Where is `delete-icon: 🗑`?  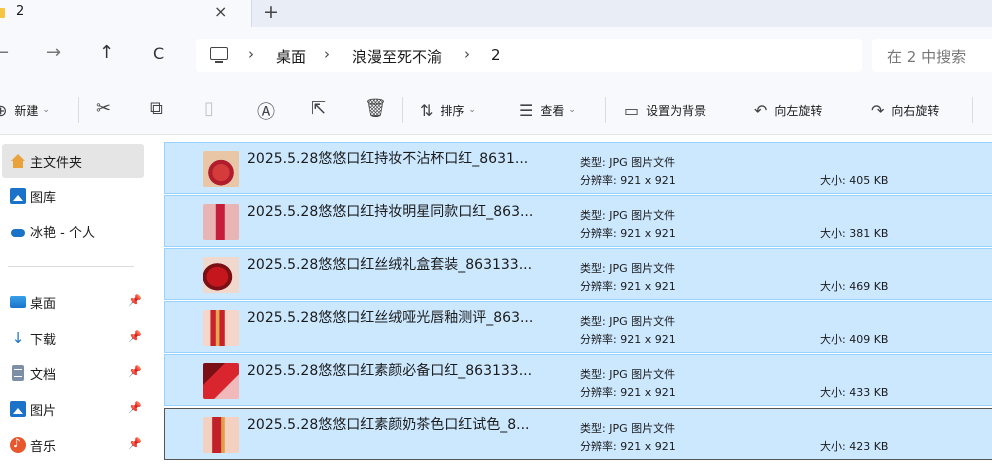 delete-icon: 🗑 is located at coordinates (375, 108).